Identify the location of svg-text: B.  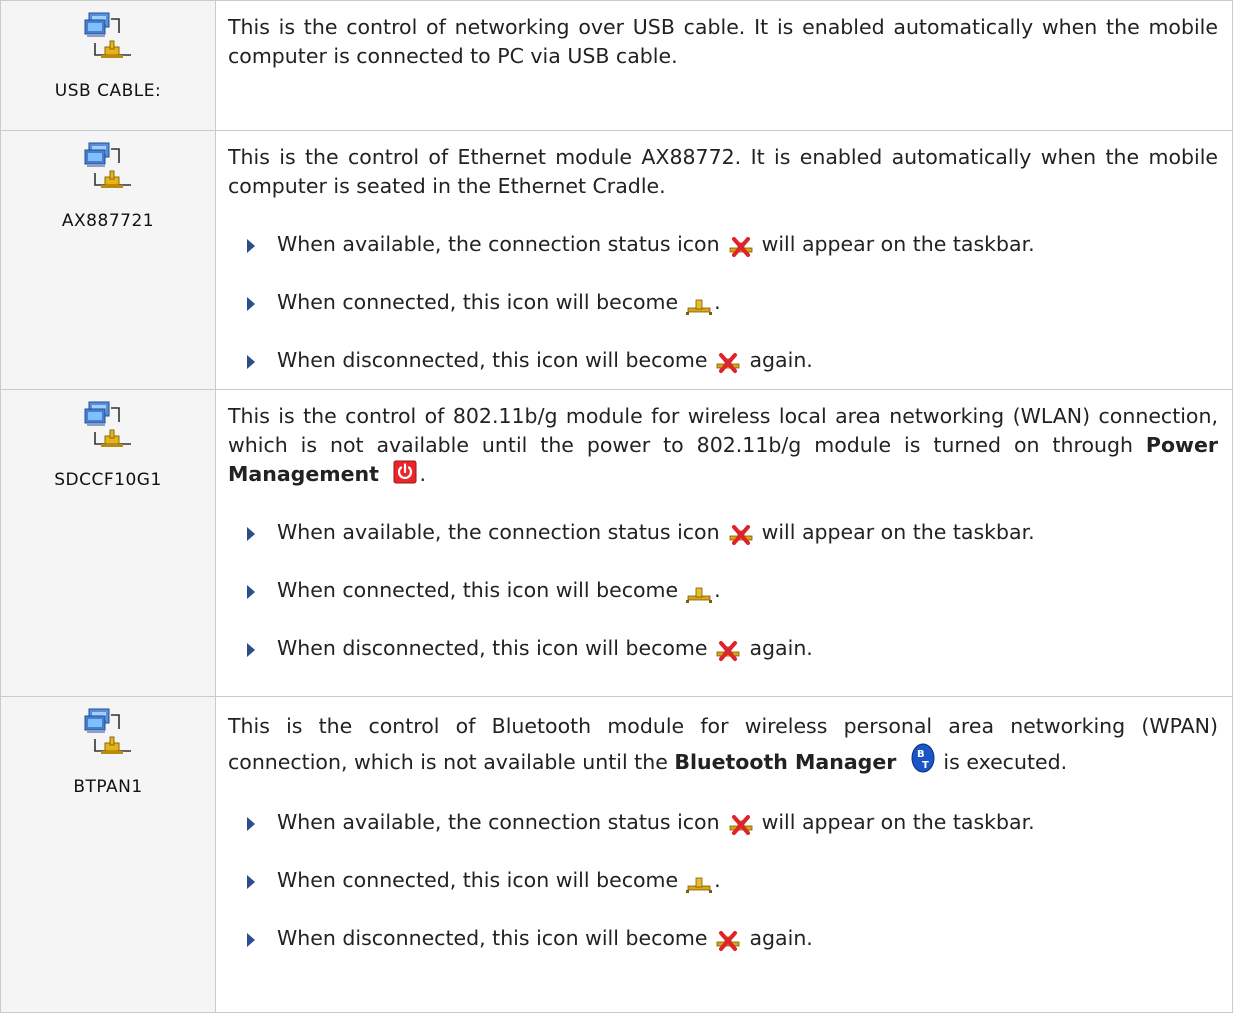
(921, 754).